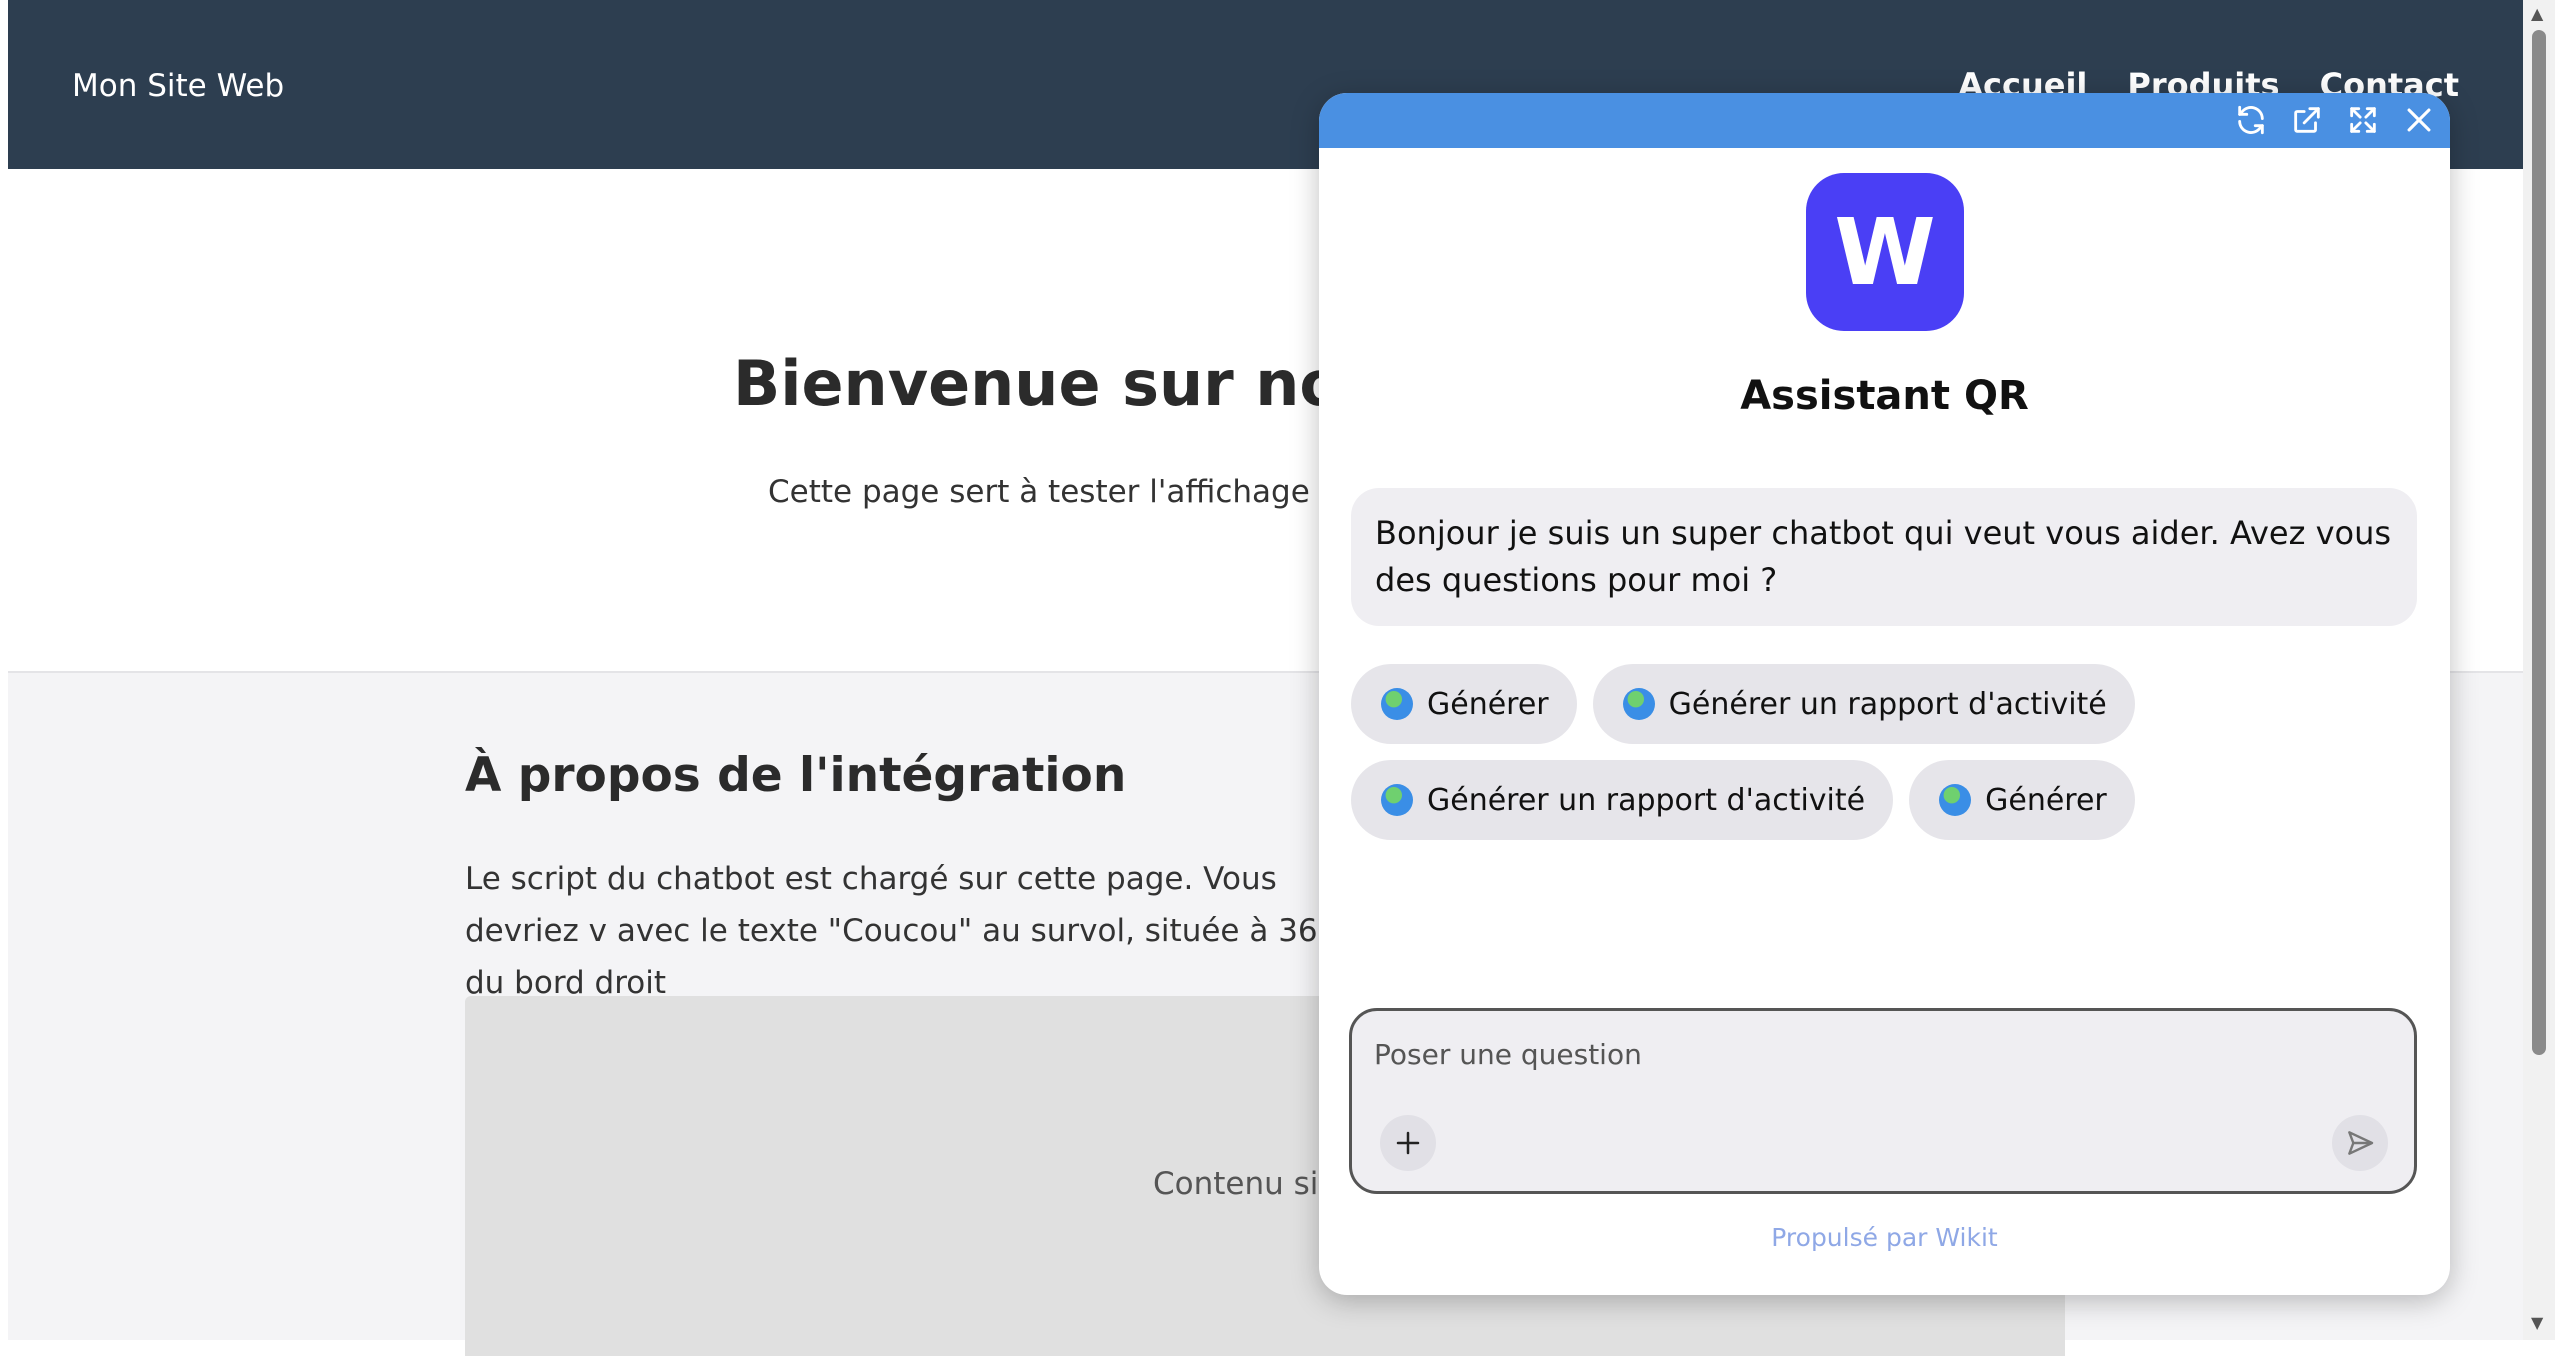  I want to click on question-input, so click(1874, 1054).